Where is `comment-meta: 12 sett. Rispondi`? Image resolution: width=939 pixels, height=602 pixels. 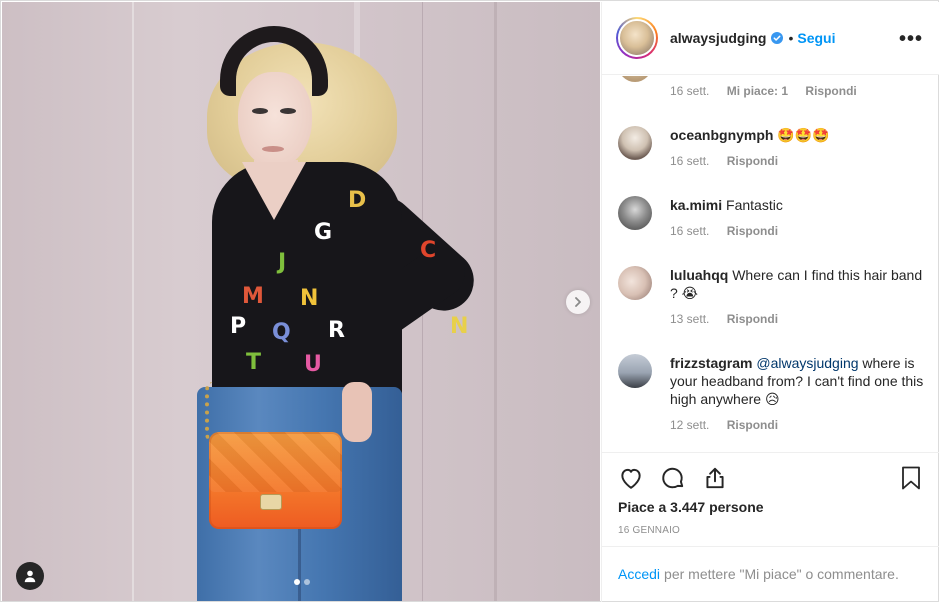 comment-meta: 12 sett. Rispondi is located at coordinates (731, 425).